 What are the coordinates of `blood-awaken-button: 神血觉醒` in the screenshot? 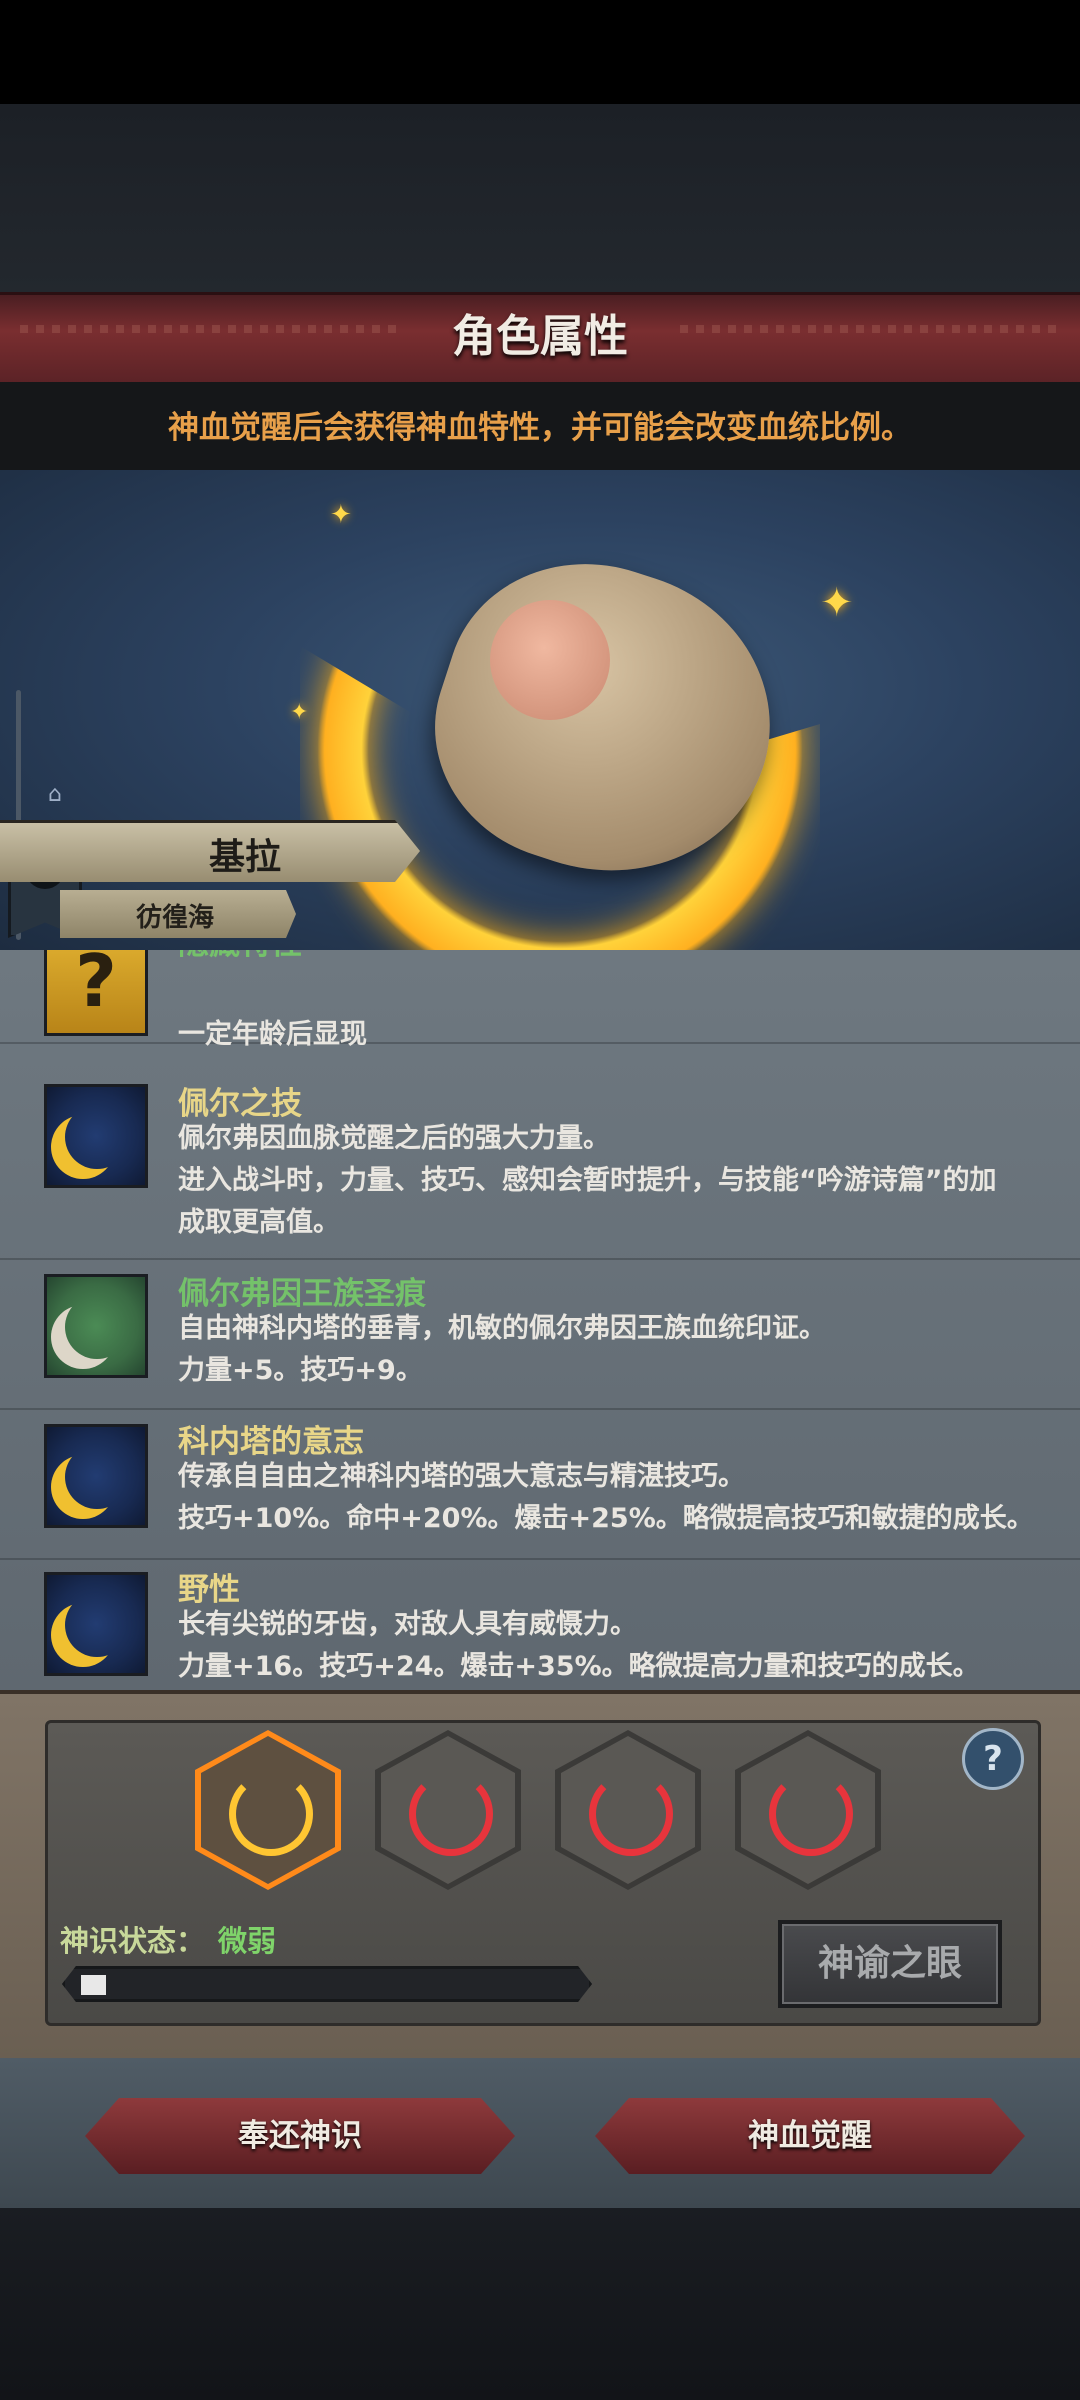 It's located at (810, 2136).